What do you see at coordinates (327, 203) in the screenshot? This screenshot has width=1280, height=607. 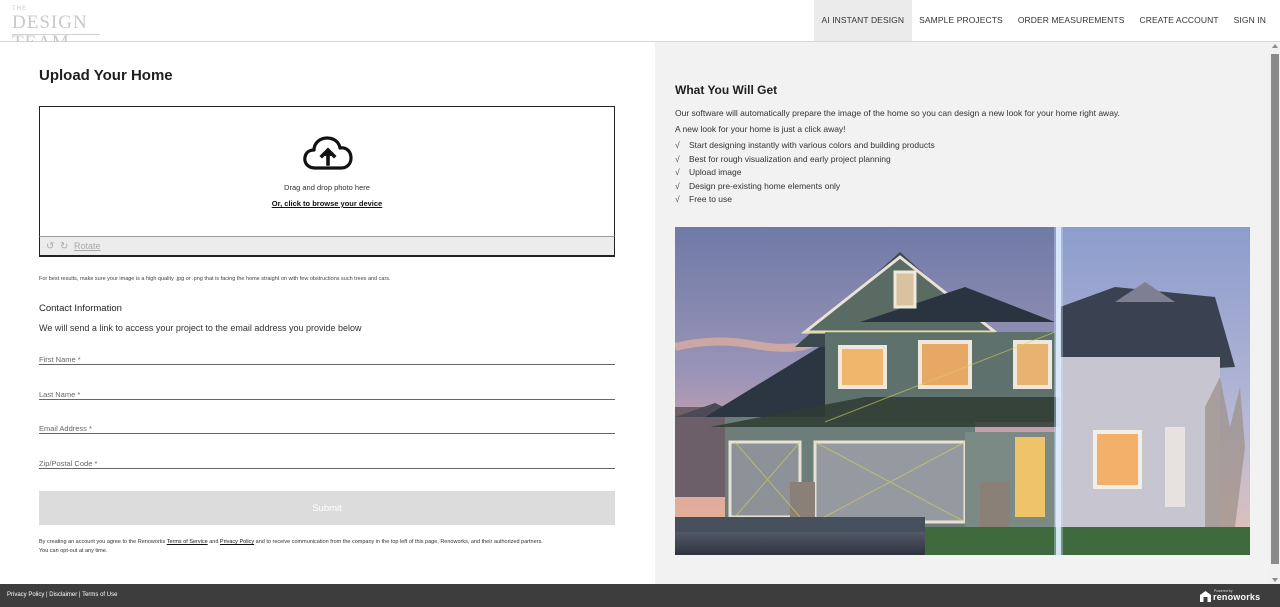 I see `browse-device-link: Or, click to browse your device` at bounding box center [327, 203].